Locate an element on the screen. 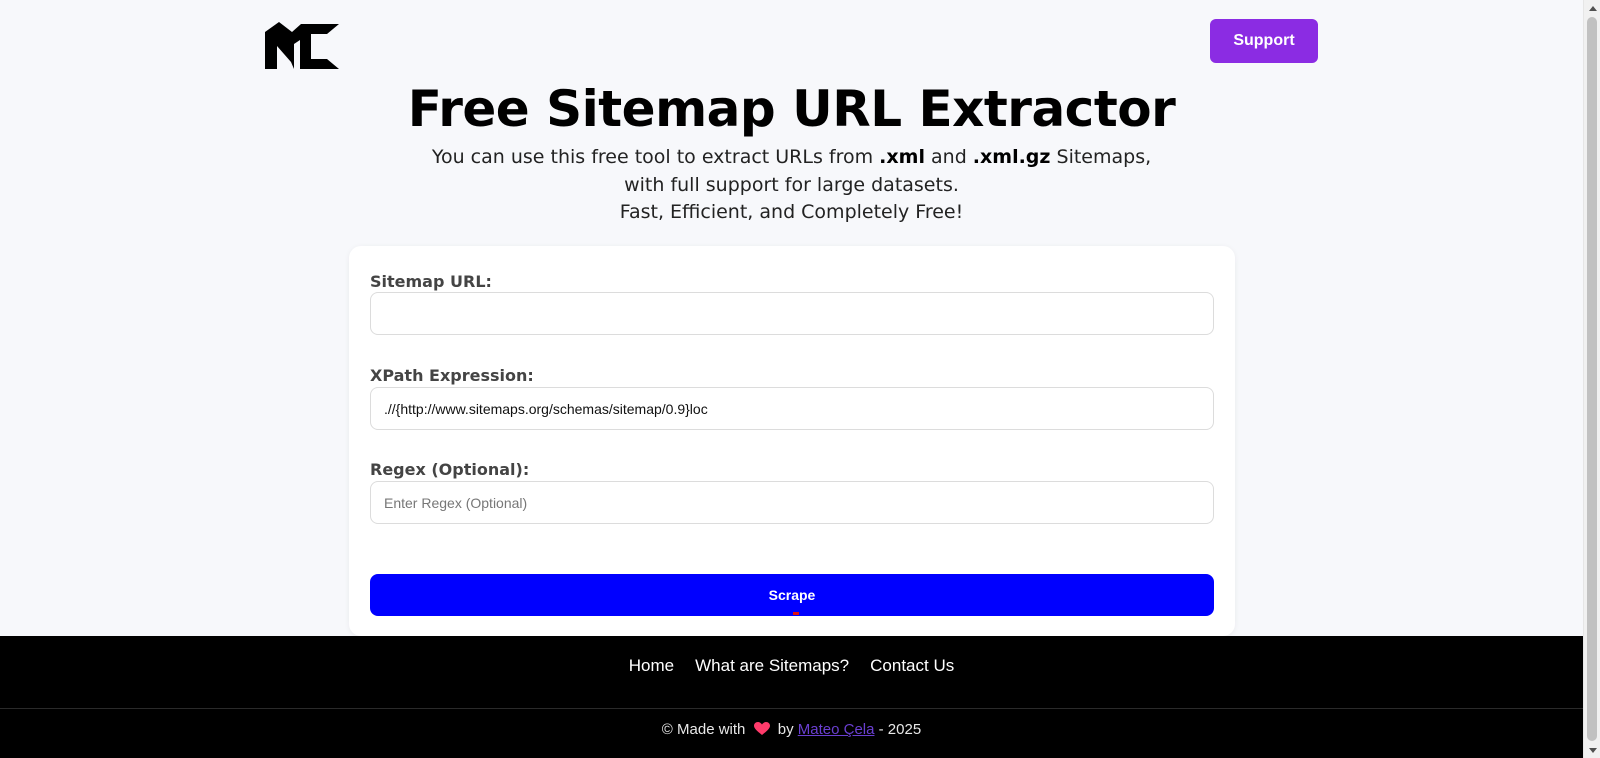 This screenshot has width=1600, height=758. xpath-input is located at coordinates (792, 408).